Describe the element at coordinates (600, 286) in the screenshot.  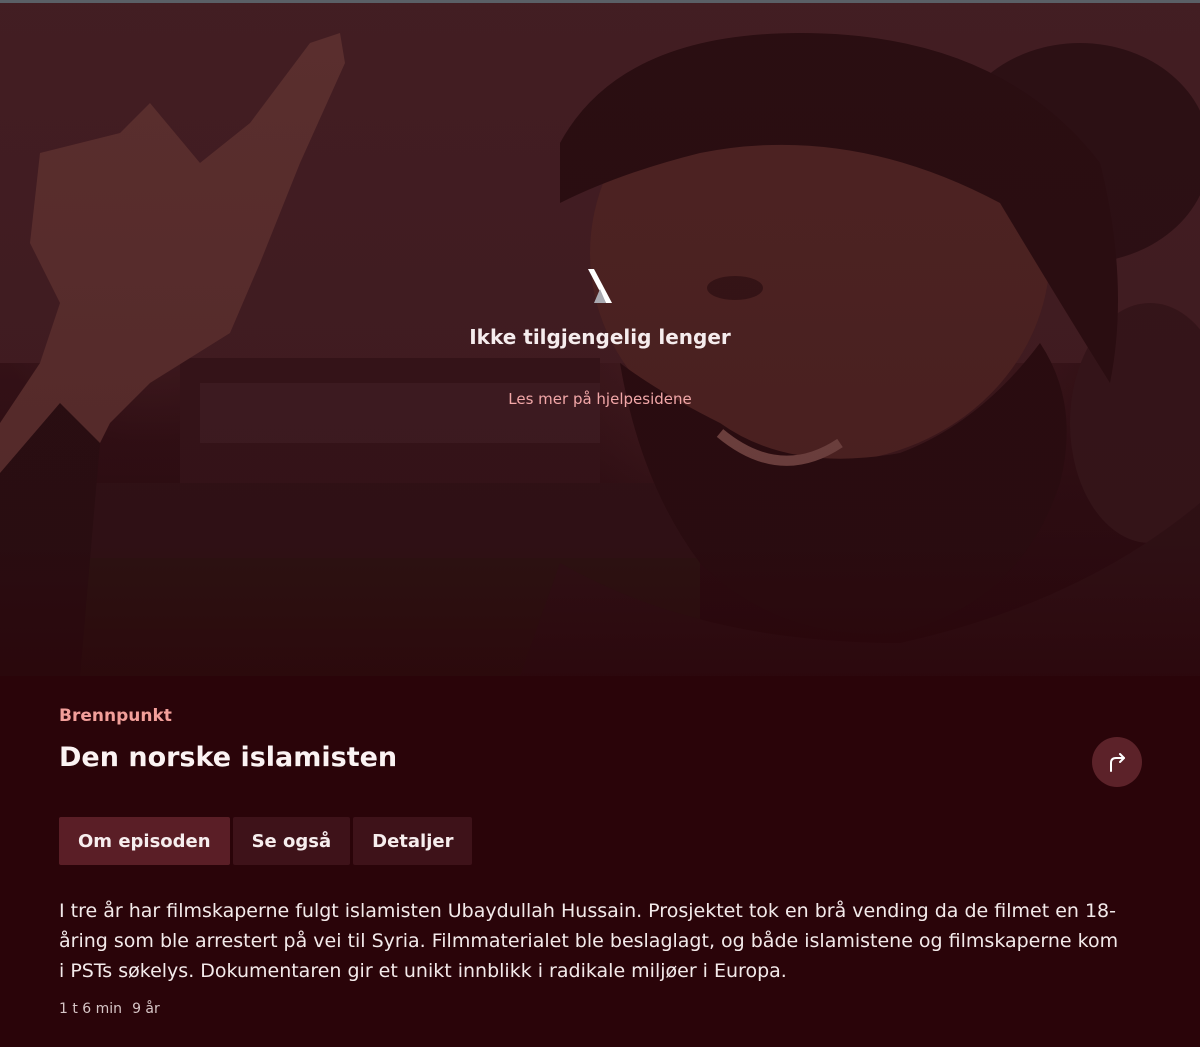
I see `nrk-tv-logo-icon` at that location.